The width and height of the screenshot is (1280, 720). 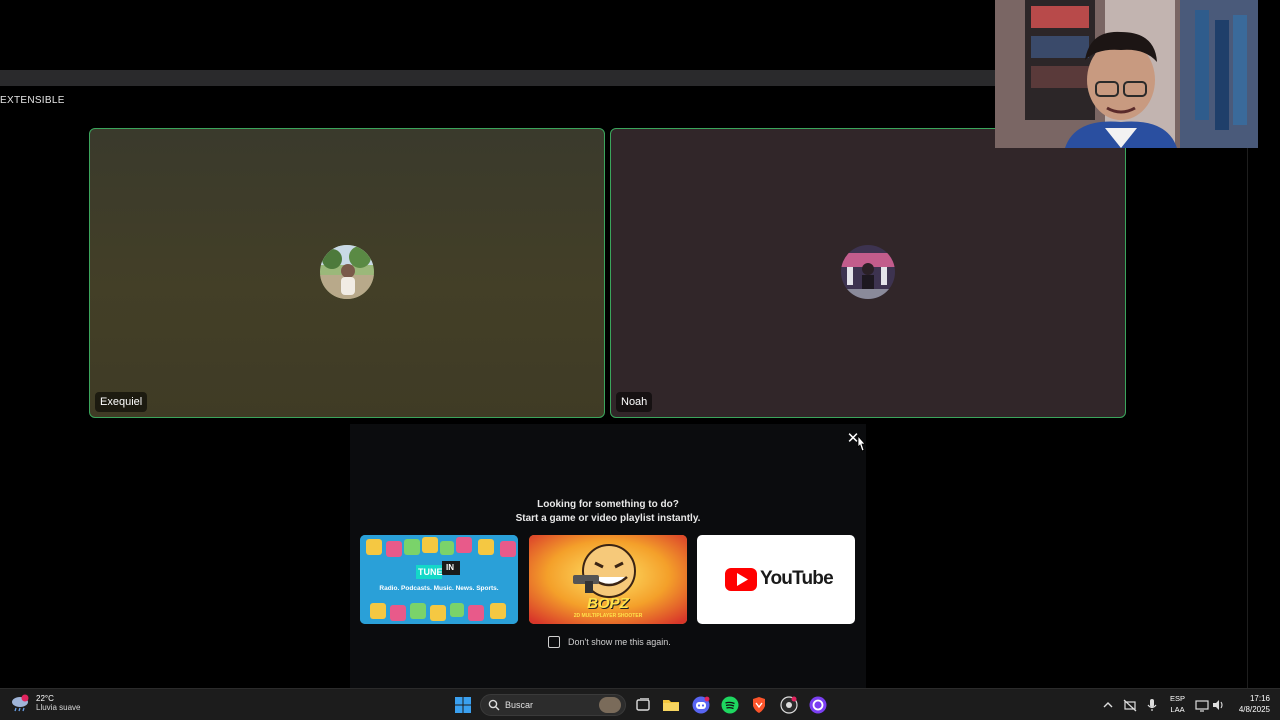 I want to click on task-view-icon, so click(x=643, y=705).